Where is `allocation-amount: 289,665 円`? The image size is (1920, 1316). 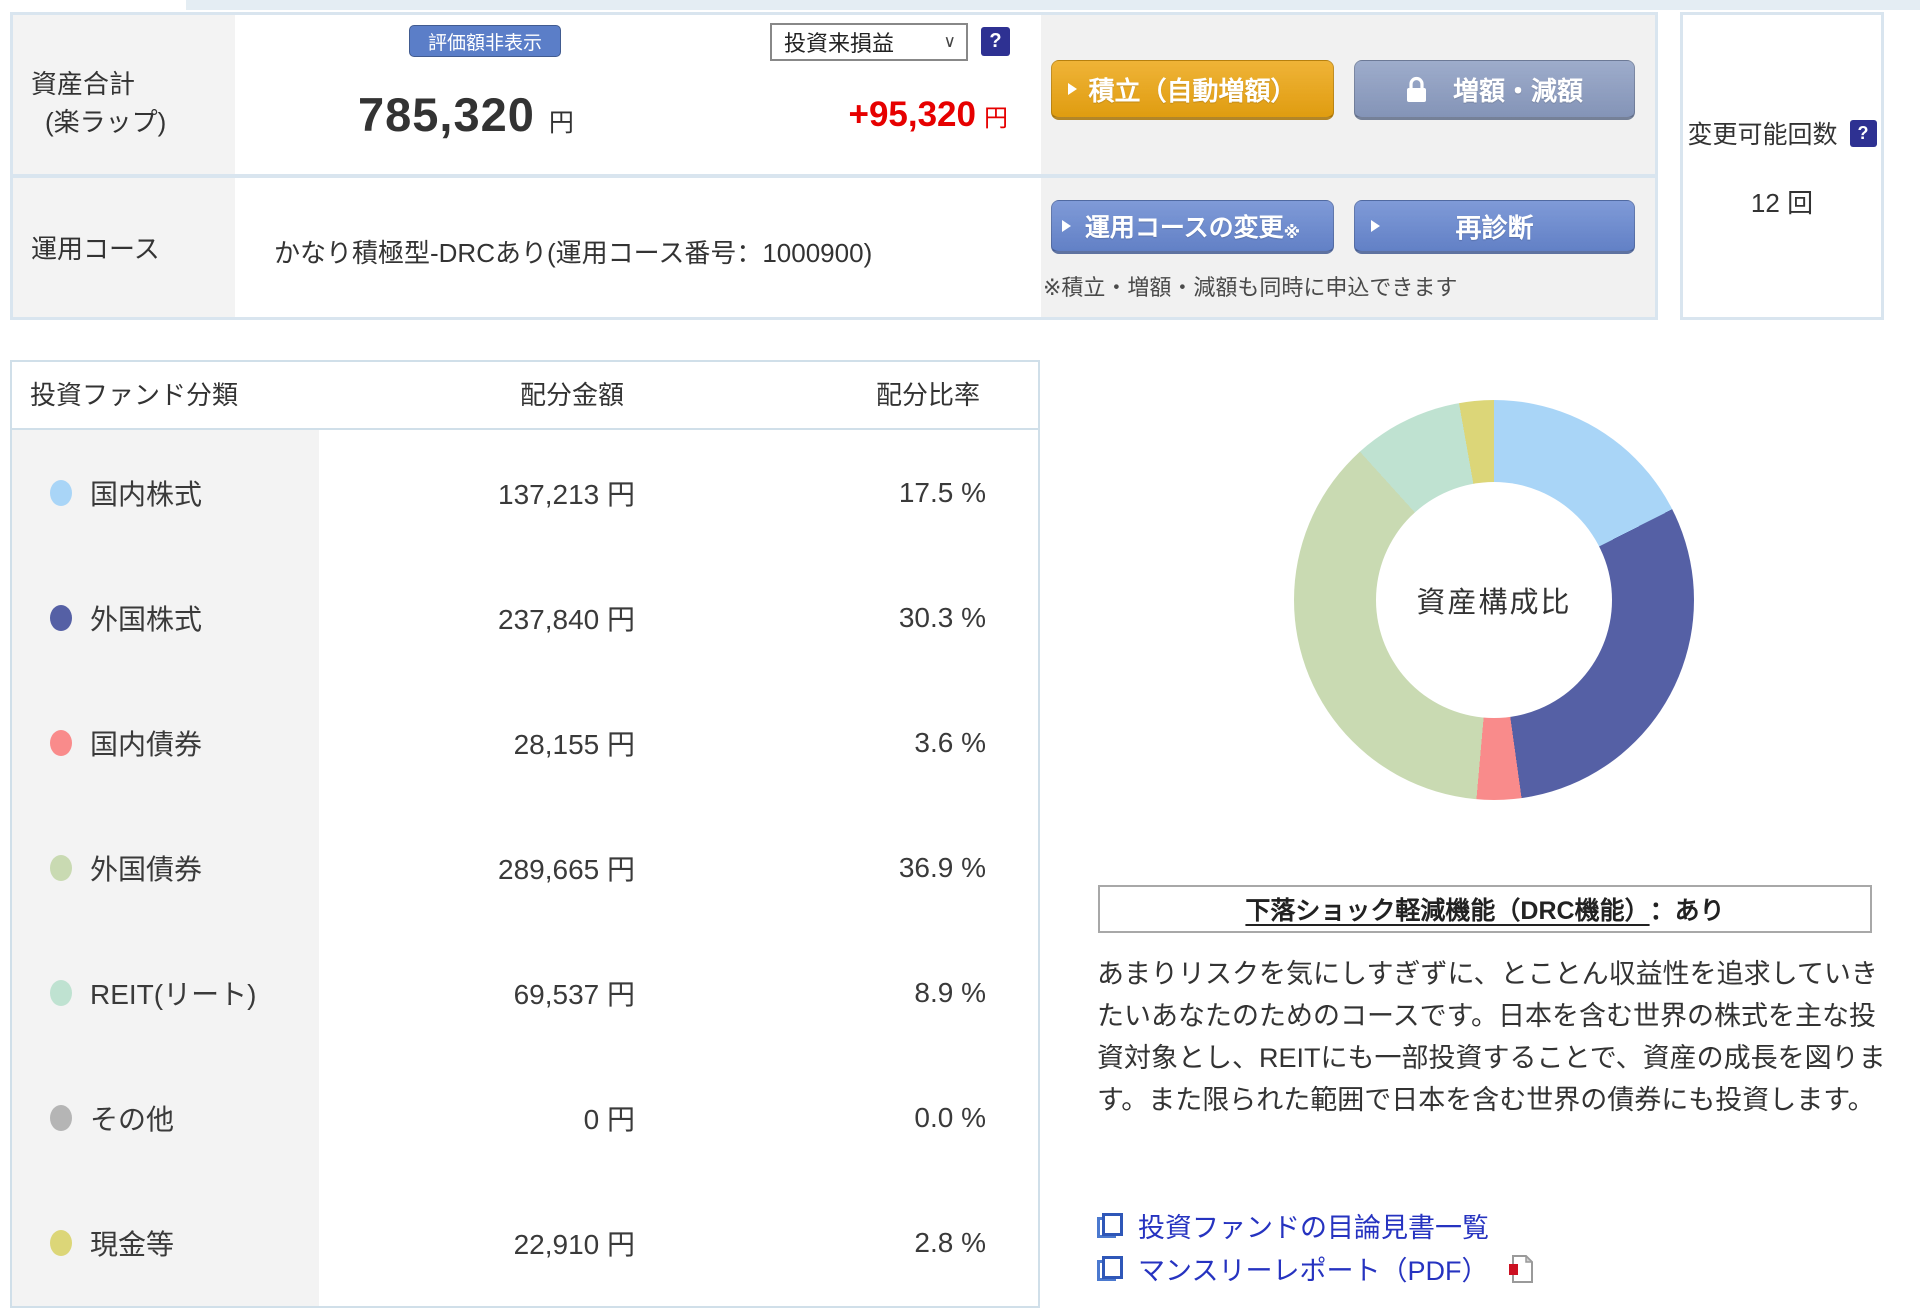 allocation-amount: 289,665 円 is located at coordinates (566, 869).